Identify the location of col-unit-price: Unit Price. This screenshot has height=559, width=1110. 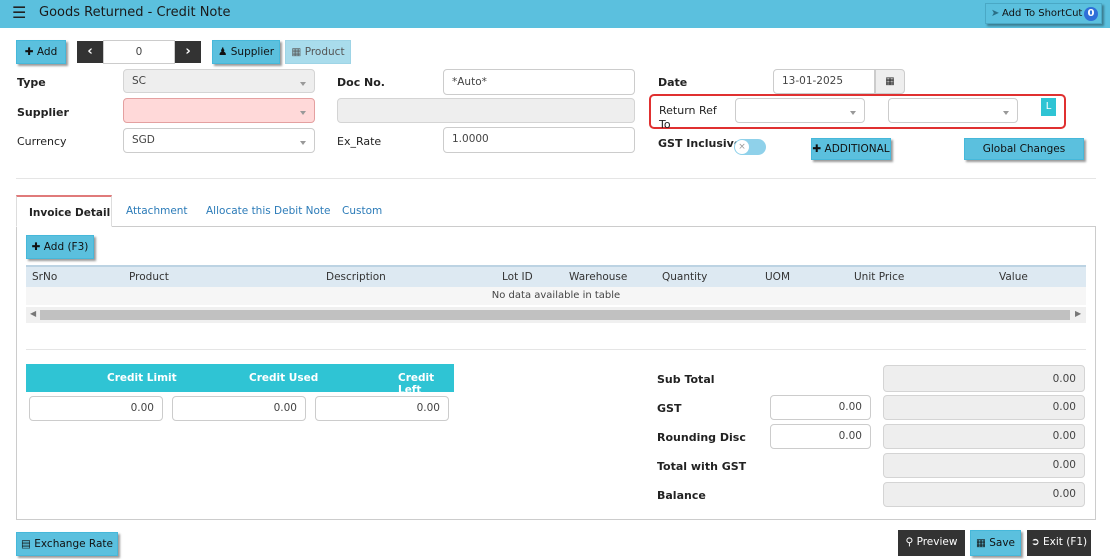
(879, 277).